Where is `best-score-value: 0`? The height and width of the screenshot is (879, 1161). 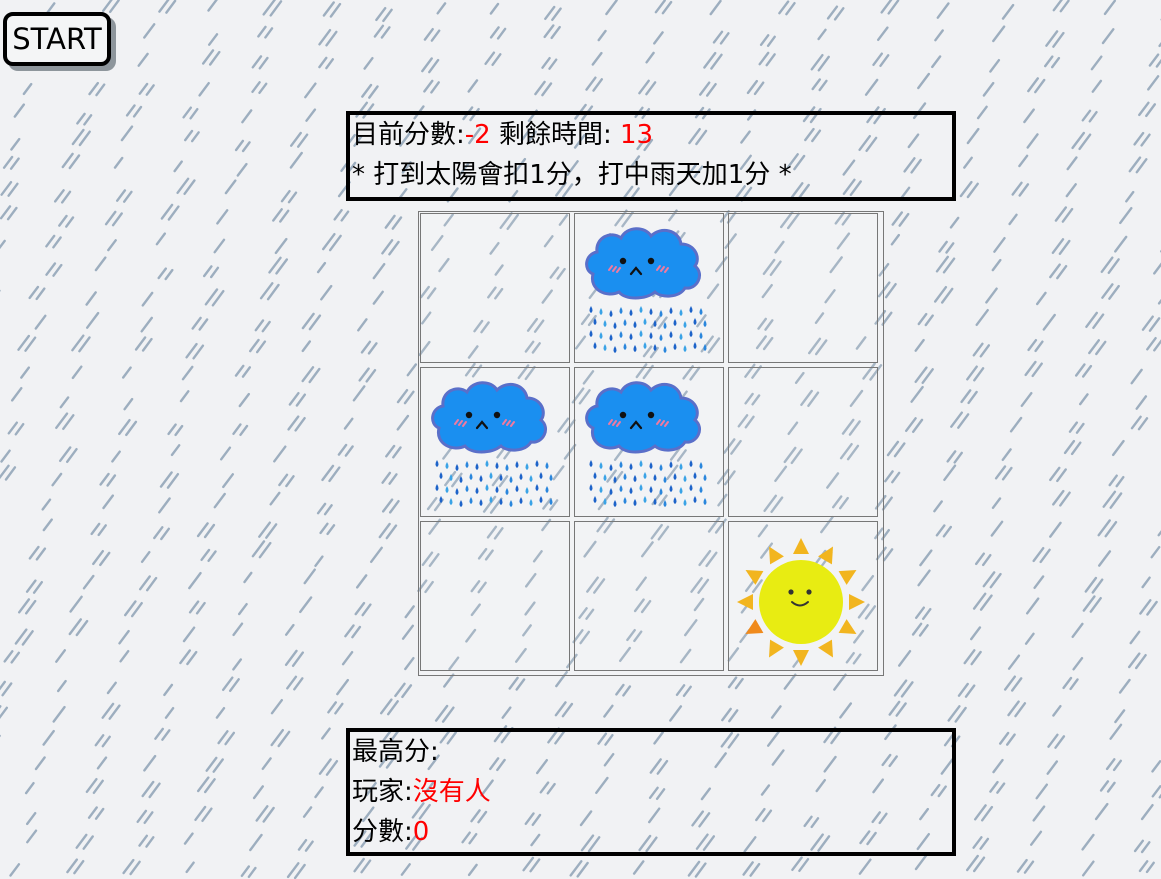 best-score-value: 0 is located at coordinates (421, 832).